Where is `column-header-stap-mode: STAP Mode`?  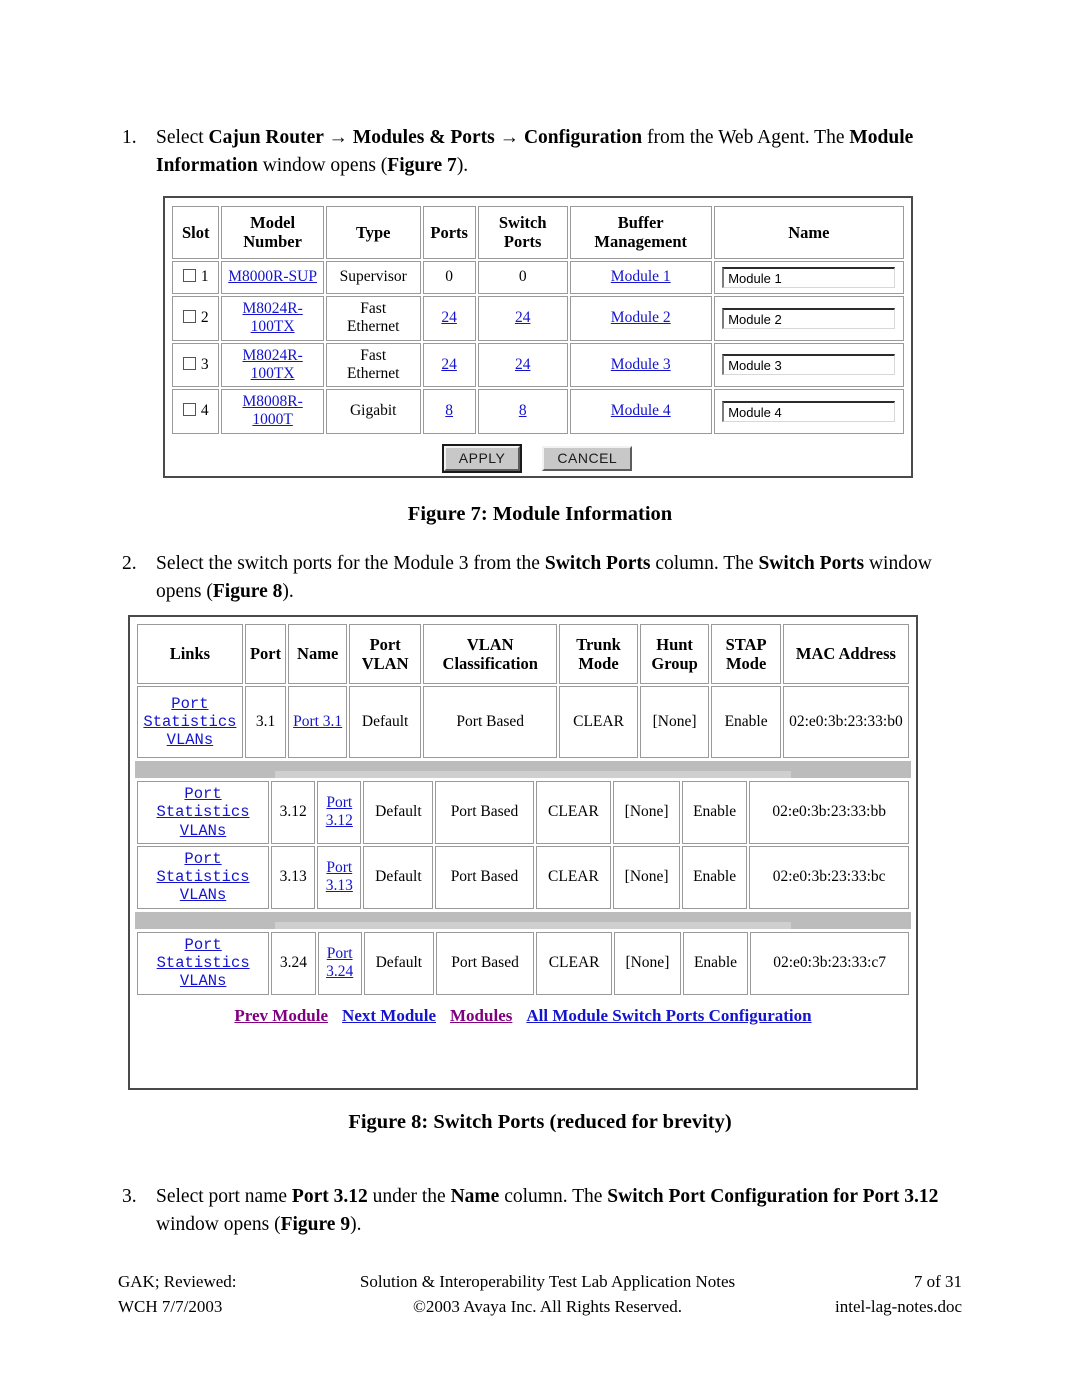
column-header-stap-mode: STAP Mode is located at coordinates (746, 654).